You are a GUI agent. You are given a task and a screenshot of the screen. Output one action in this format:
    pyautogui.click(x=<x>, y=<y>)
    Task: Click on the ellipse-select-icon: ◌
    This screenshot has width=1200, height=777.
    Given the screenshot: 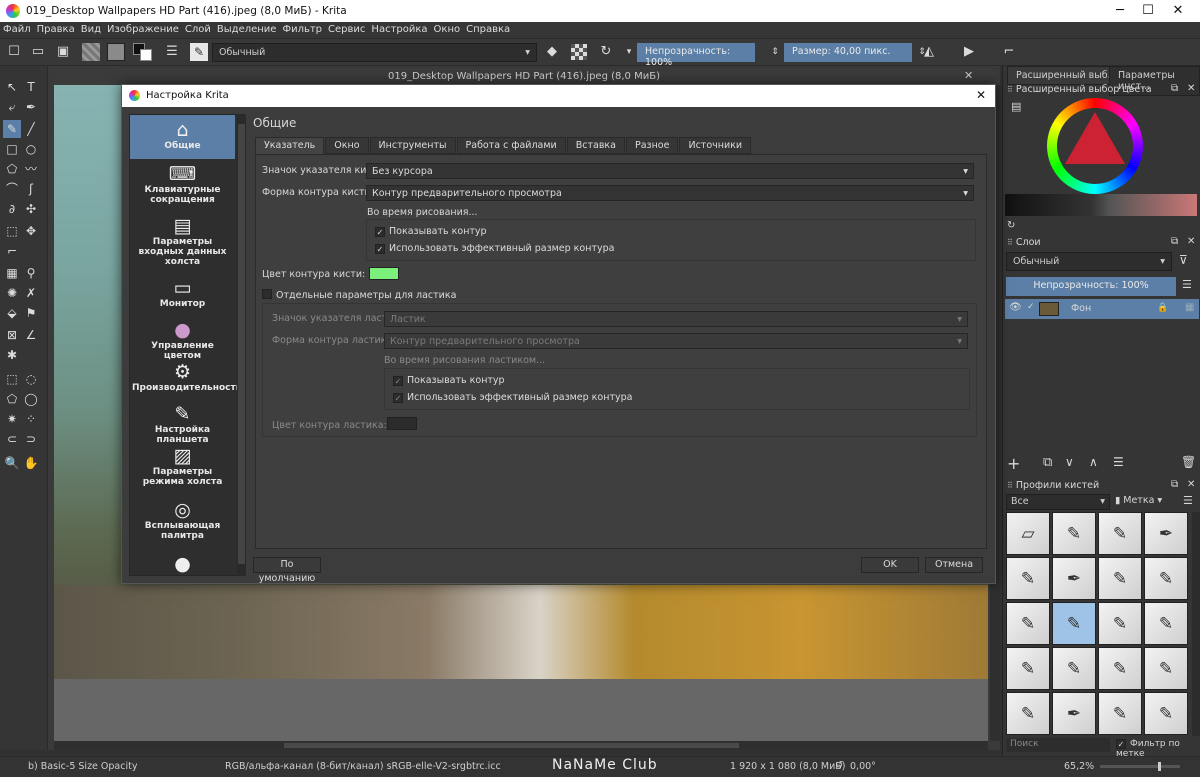 What is the action you would take?
    pyautogui.click(x=31, y=379)
    